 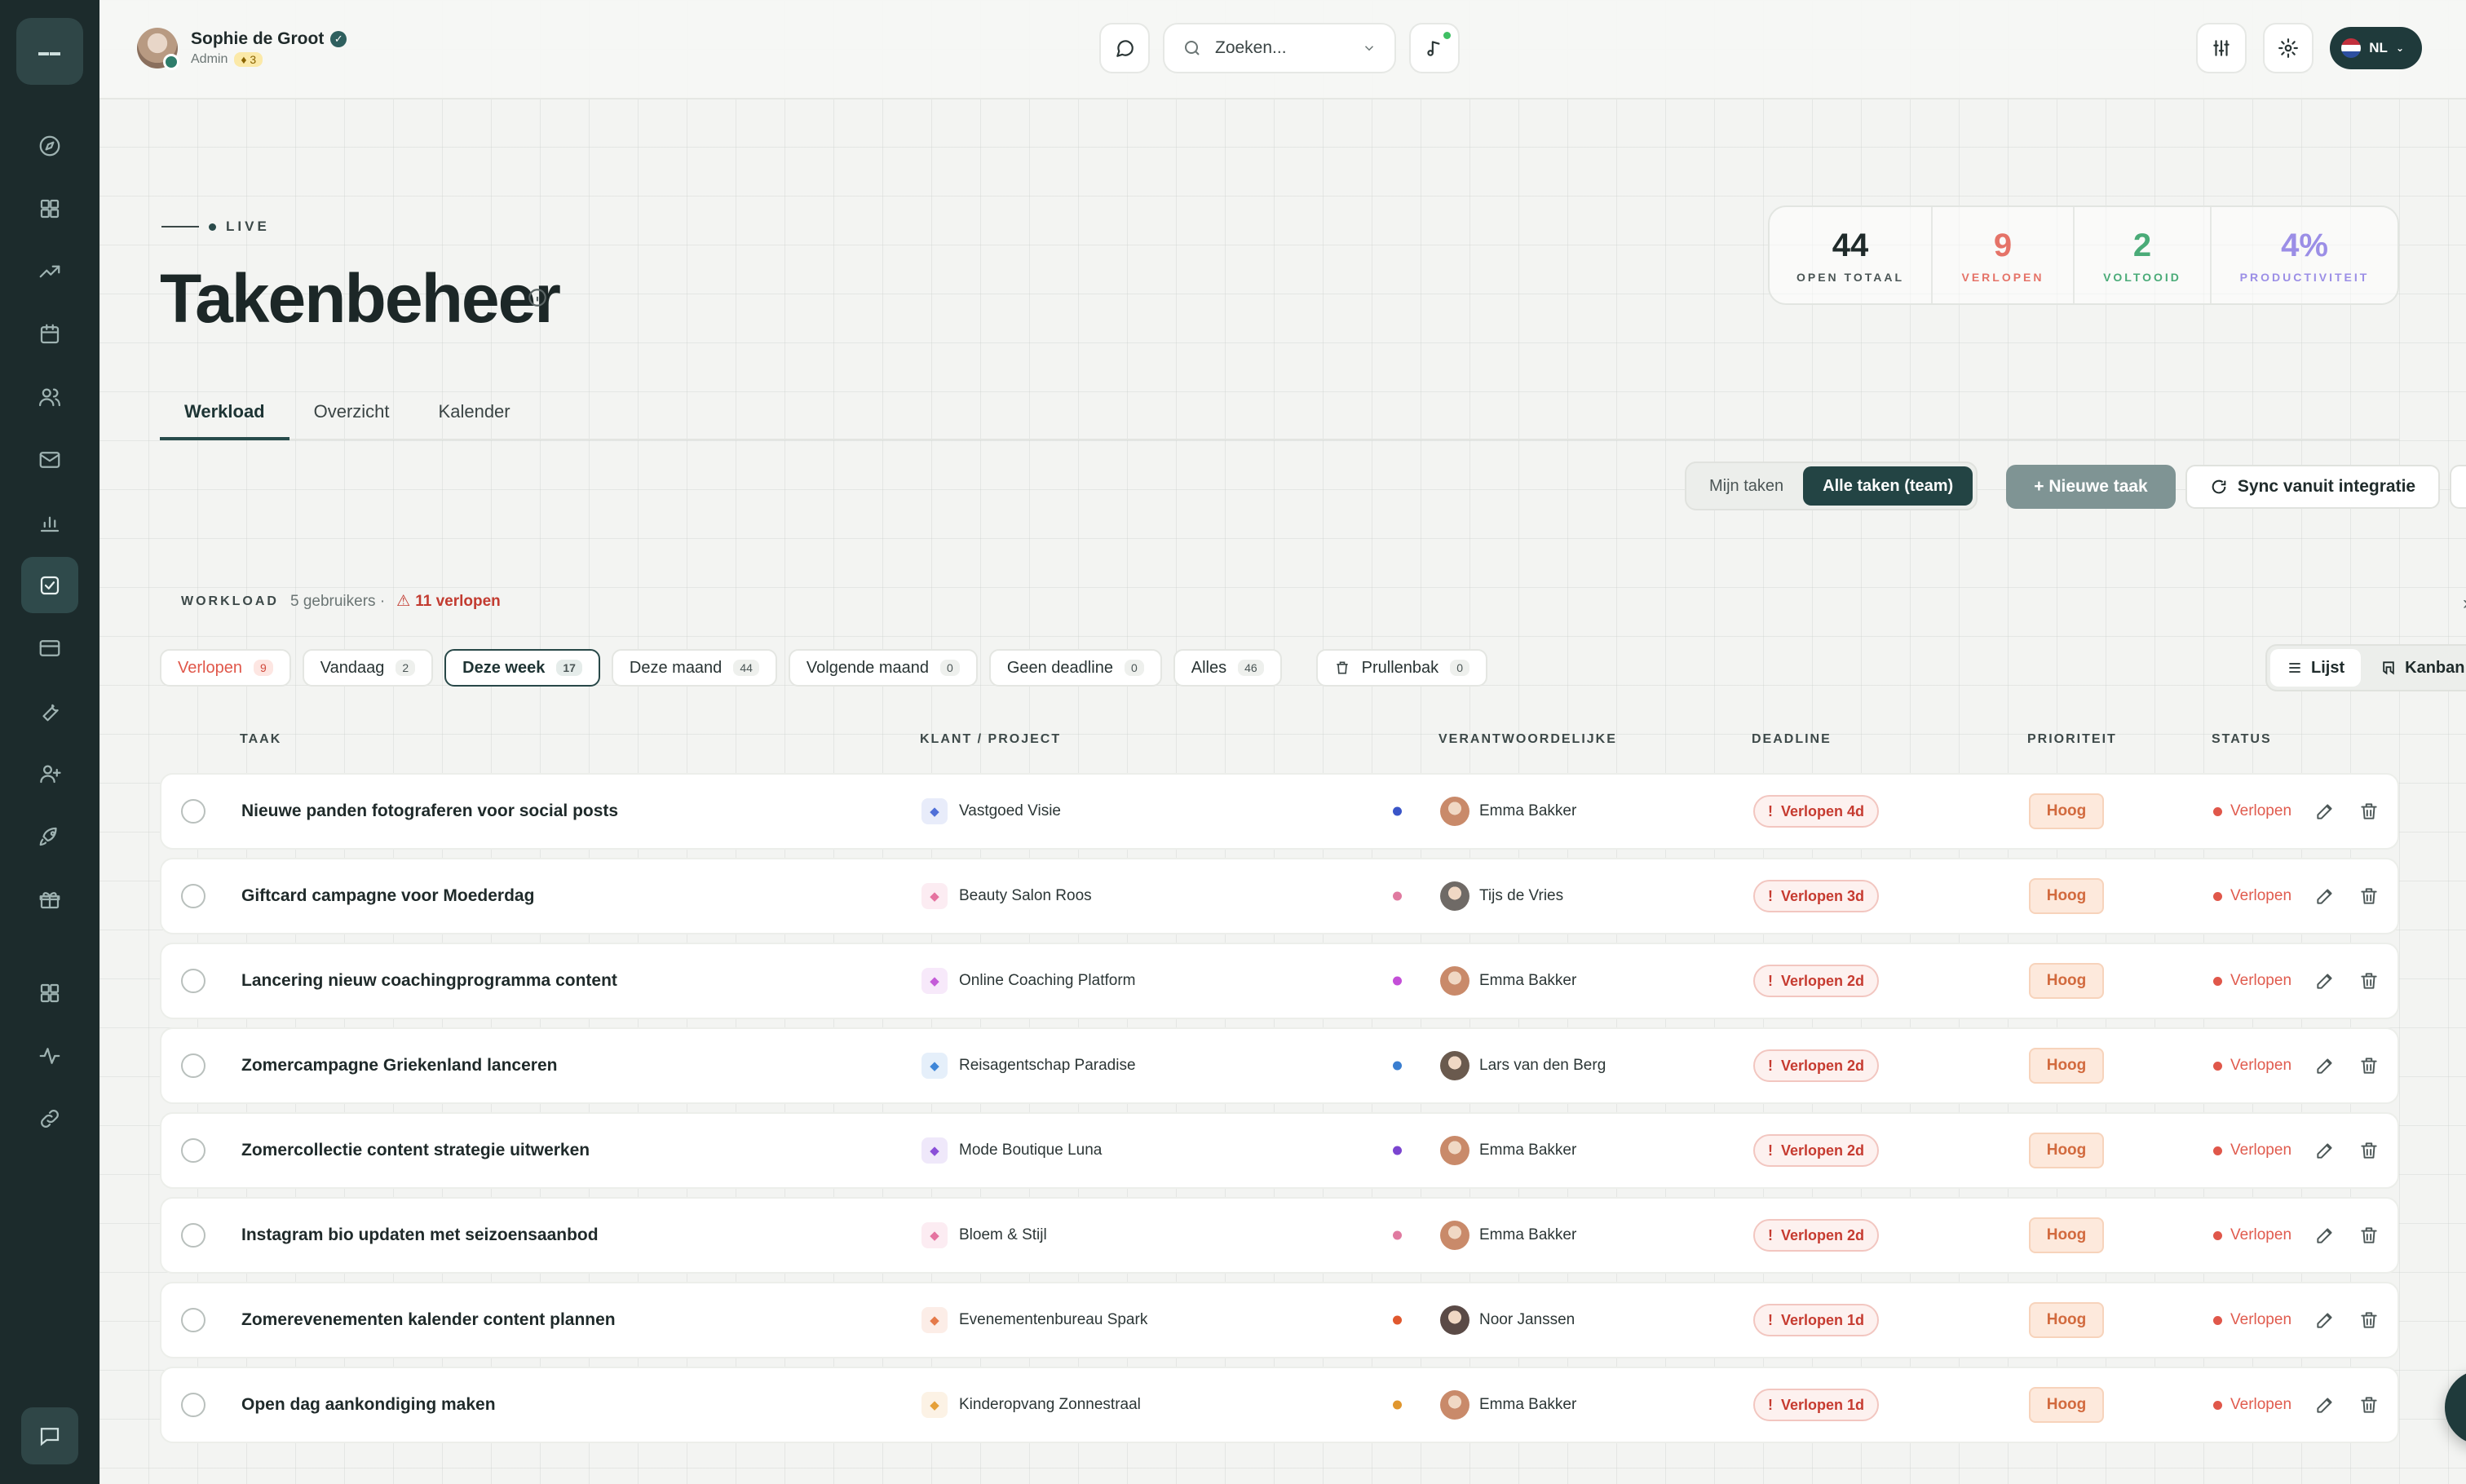 What do you see at coordinates (1523, 1065) in the screenshot?
I see `task-owner: Lars van den Berg` at bounding box center [1523, 1065].